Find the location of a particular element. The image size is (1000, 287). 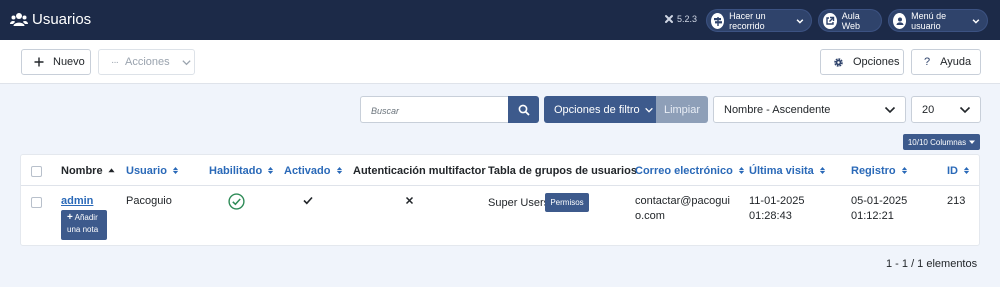

column-header-activated: Activado is located at coordinates (313, 171).